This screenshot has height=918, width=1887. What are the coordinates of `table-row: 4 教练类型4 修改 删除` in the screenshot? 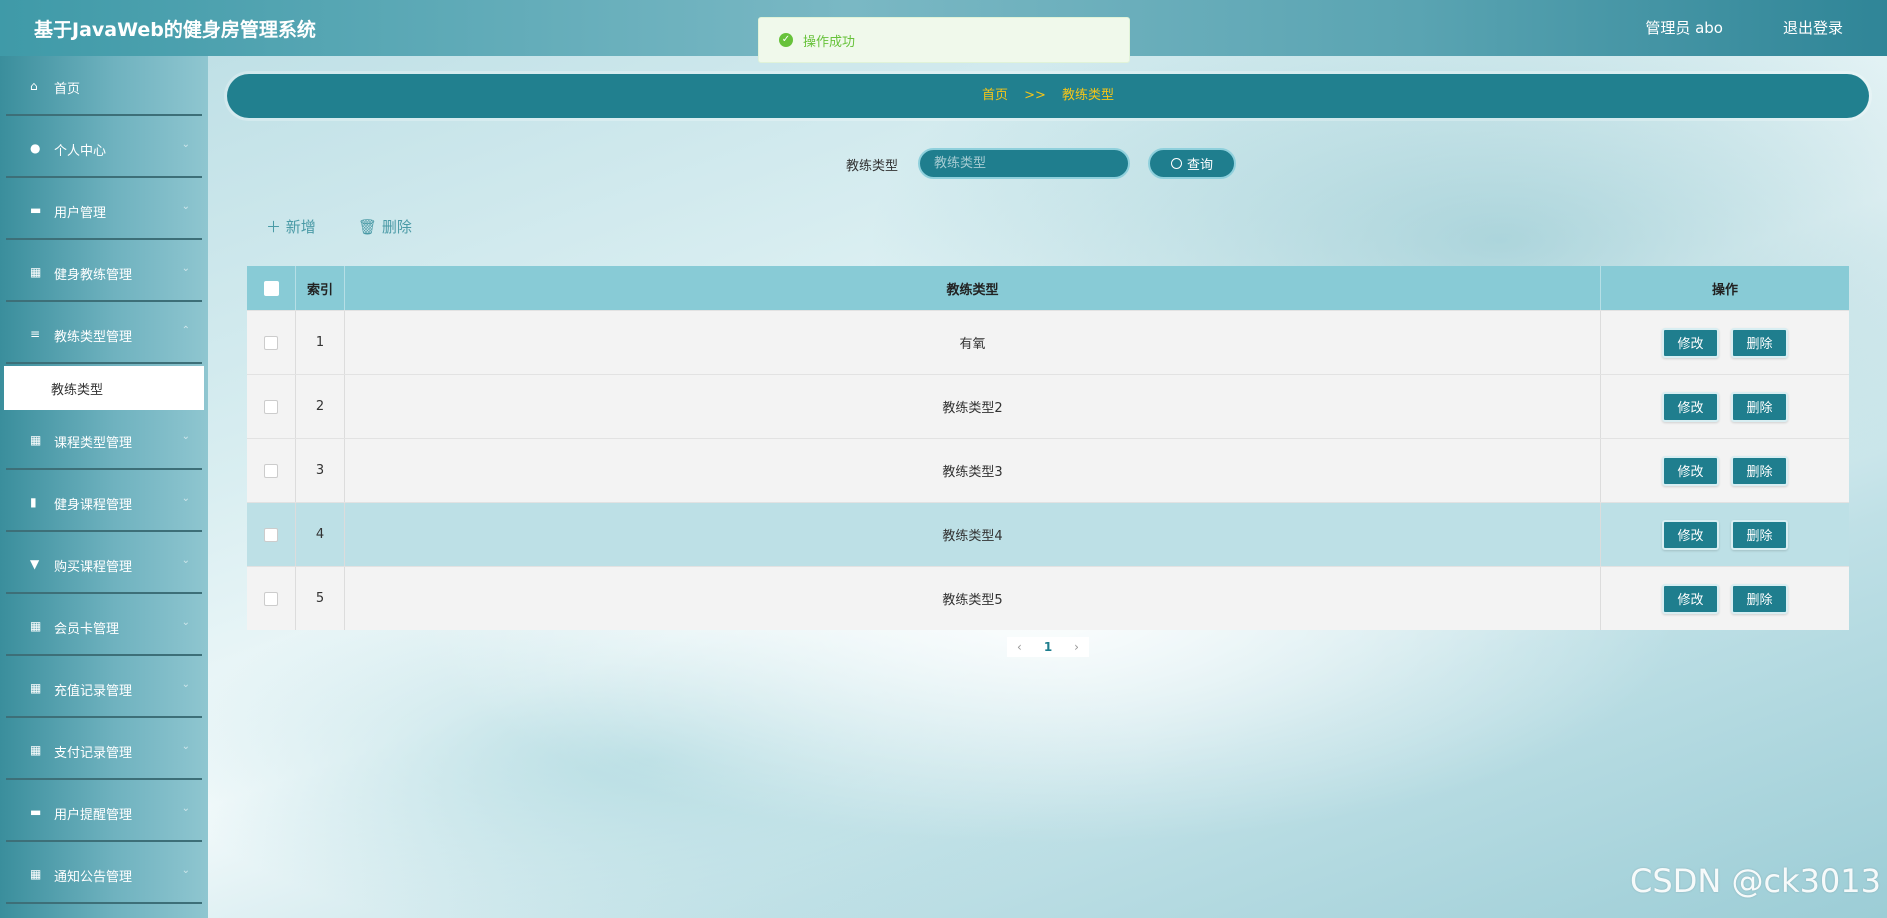 It's located at (1048, 534).